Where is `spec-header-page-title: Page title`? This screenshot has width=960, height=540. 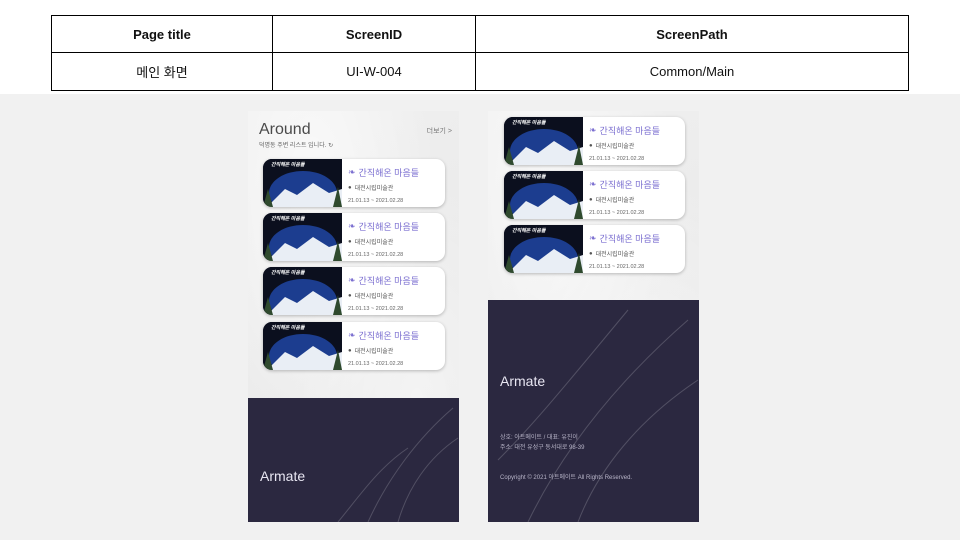
spec-header-page-title: Page title is located at coordinates (162, 34).